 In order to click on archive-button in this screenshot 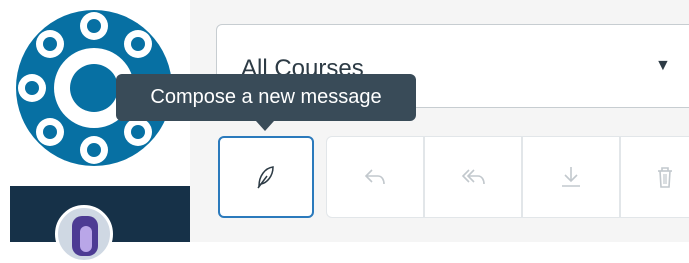, I will do `click(571, 177)`.